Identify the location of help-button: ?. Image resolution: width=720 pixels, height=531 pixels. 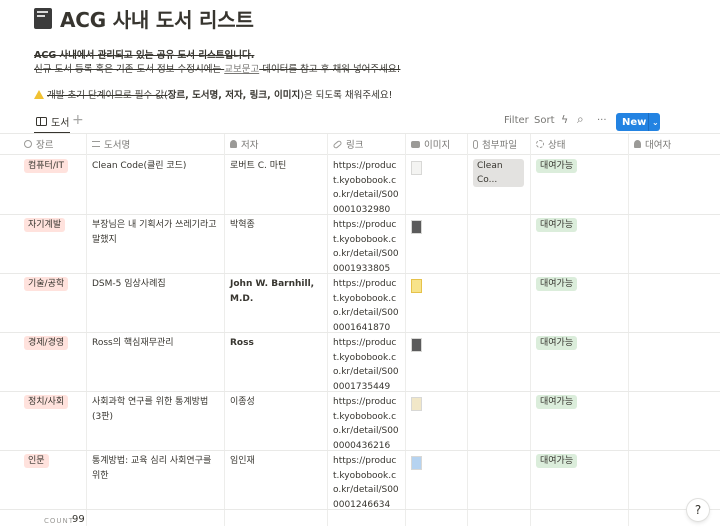
(698, 510).